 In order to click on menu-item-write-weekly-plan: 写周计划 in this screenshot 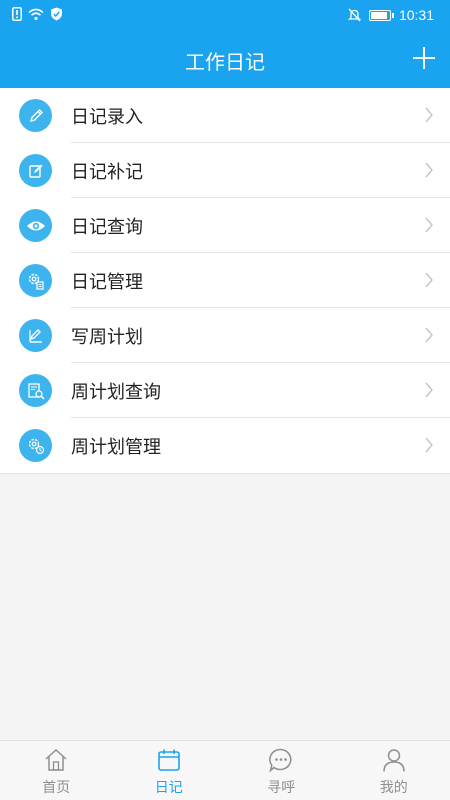, I will do `click(225, 335)`.